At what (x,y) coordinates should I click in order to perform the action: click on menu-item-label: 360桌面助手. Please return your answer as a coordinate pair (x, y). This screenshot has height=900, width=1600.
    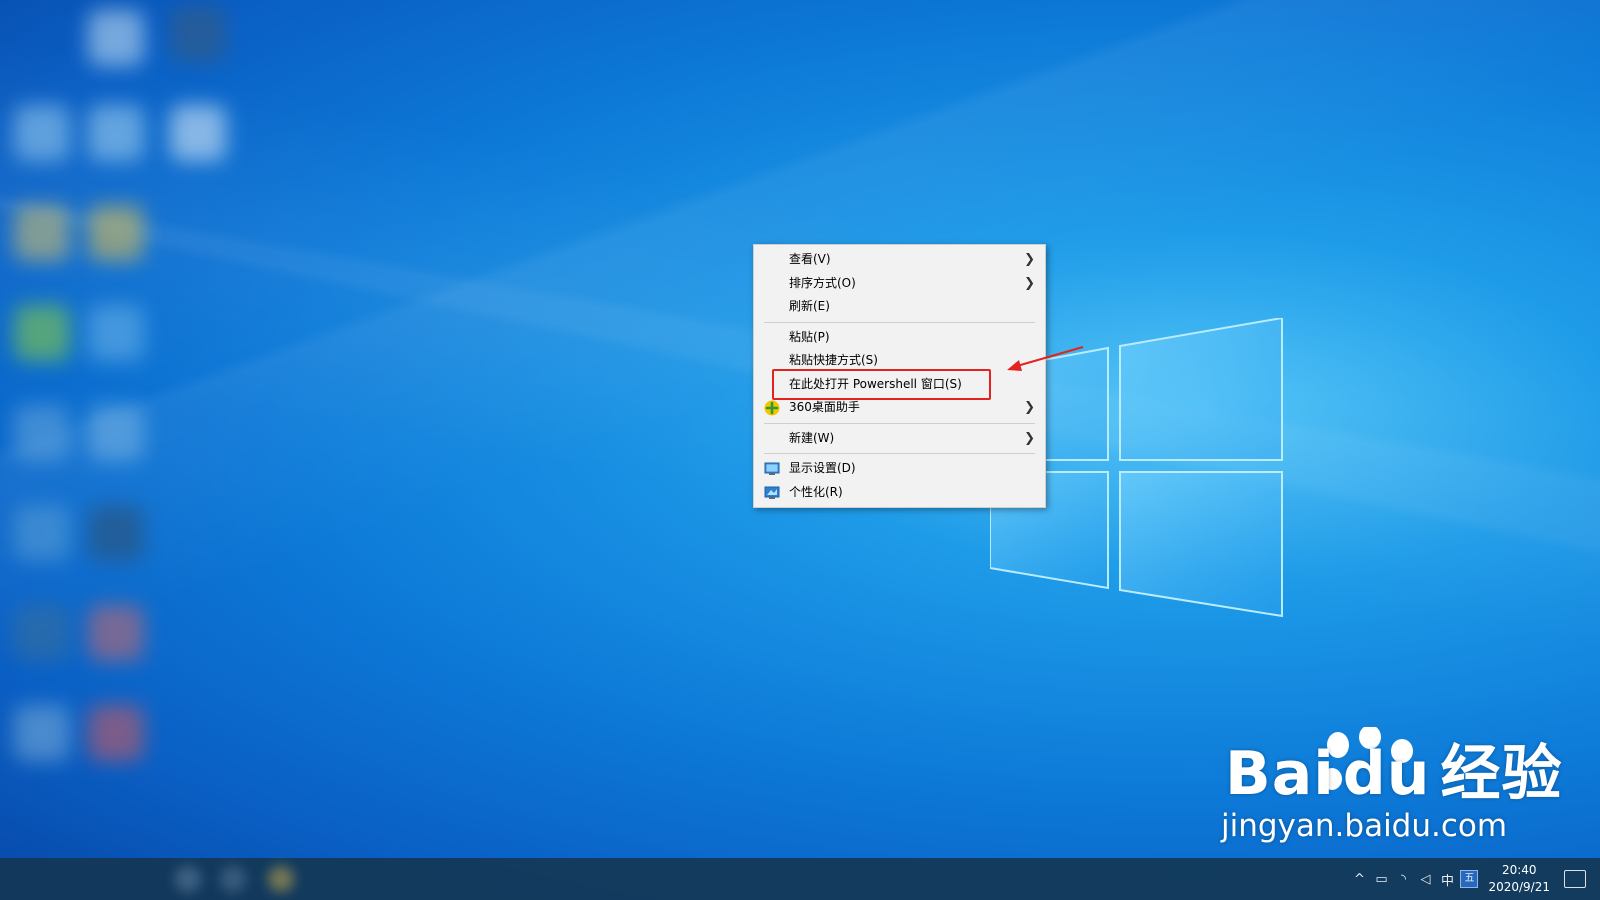
    Looking at the image, I should click on (824, 407).